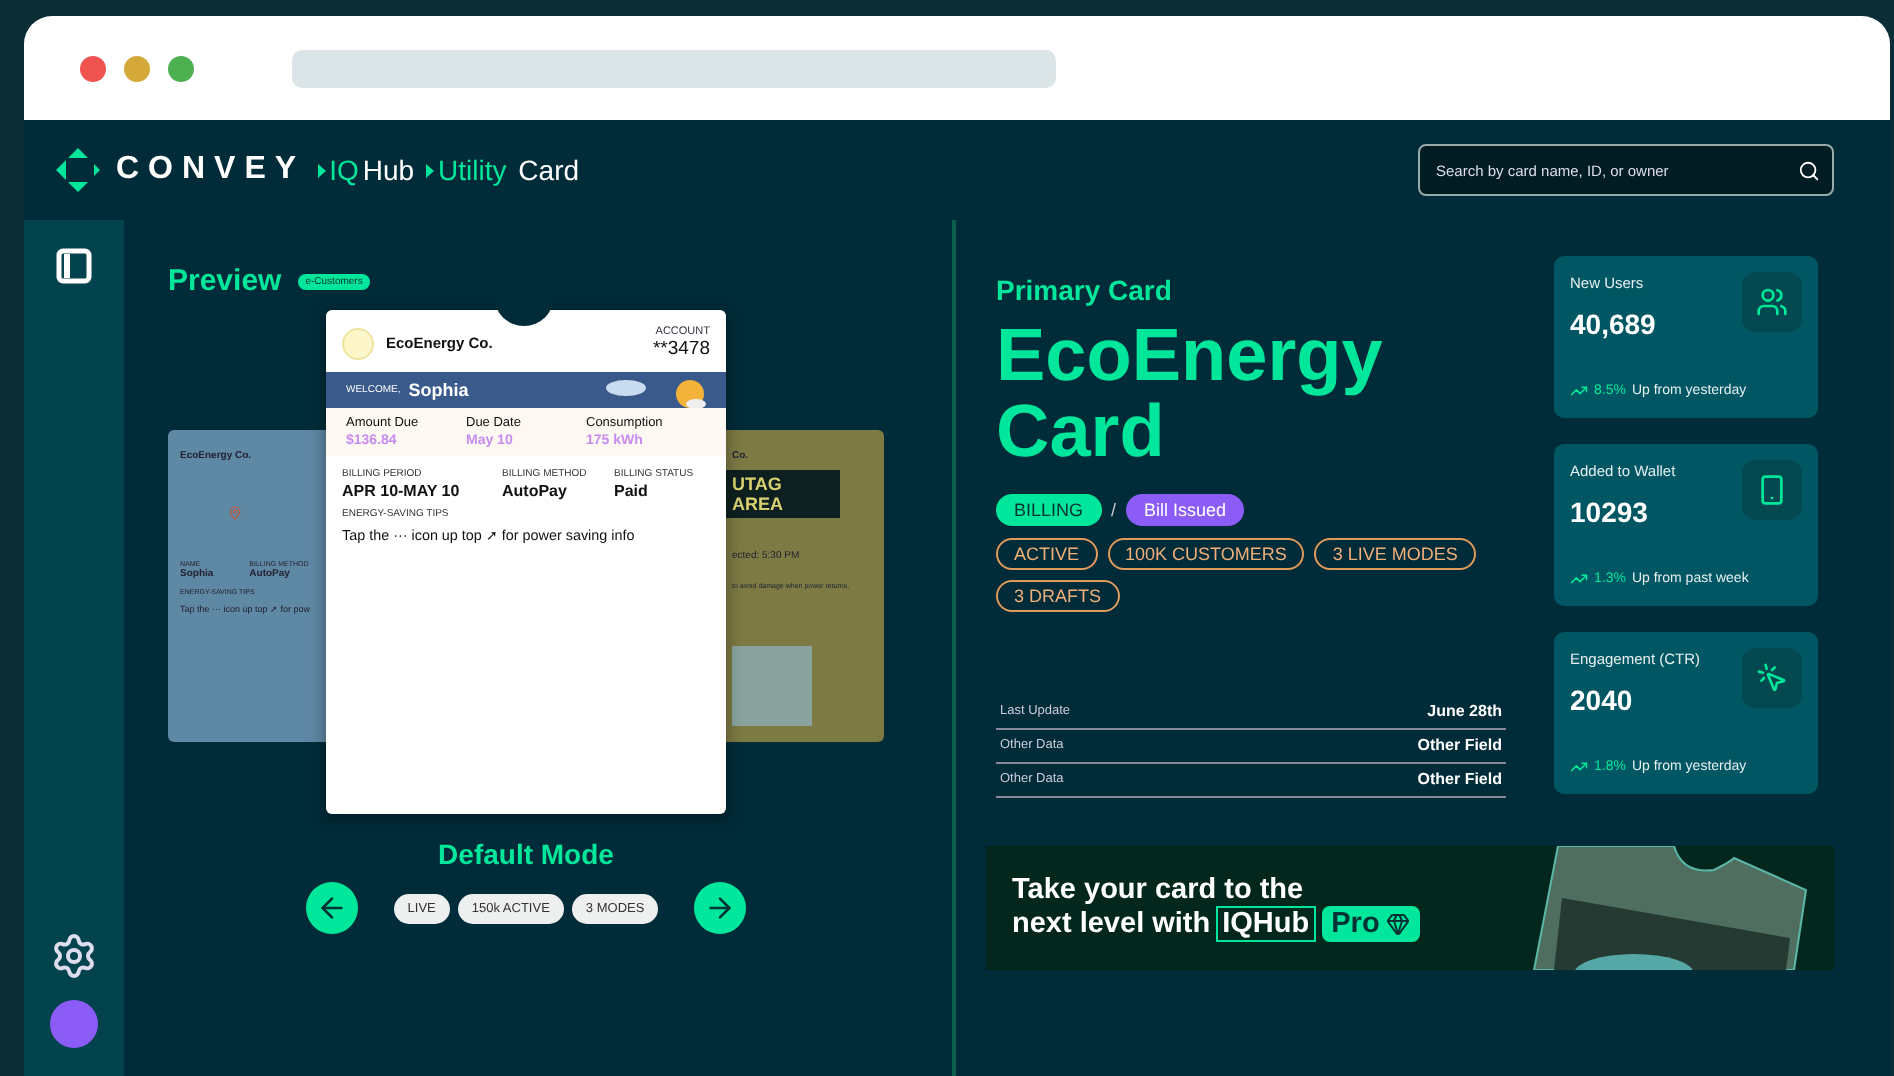 The image size is (1894, 1076). What do you see at coordinates (1190, 394) in the screenshot?
I see `card-title: EcoEnergy Card` at bounding box center [1190, 394].